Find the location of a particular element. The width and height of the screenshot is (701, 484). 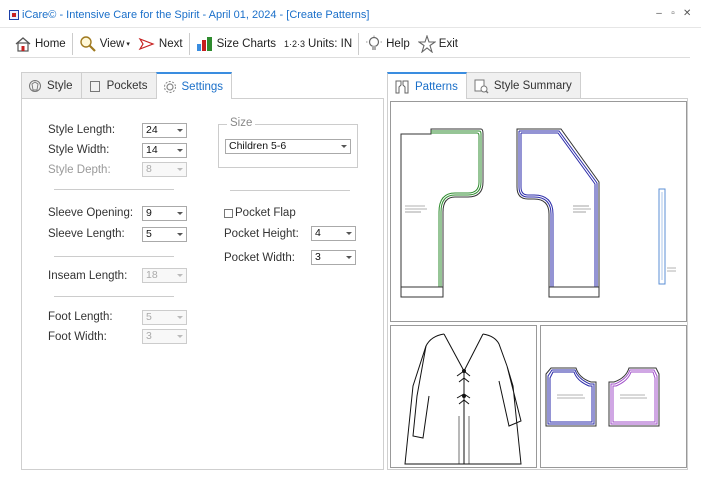

left-tab-strip: Style Pockets Settings is located at coordinates (127, 85).